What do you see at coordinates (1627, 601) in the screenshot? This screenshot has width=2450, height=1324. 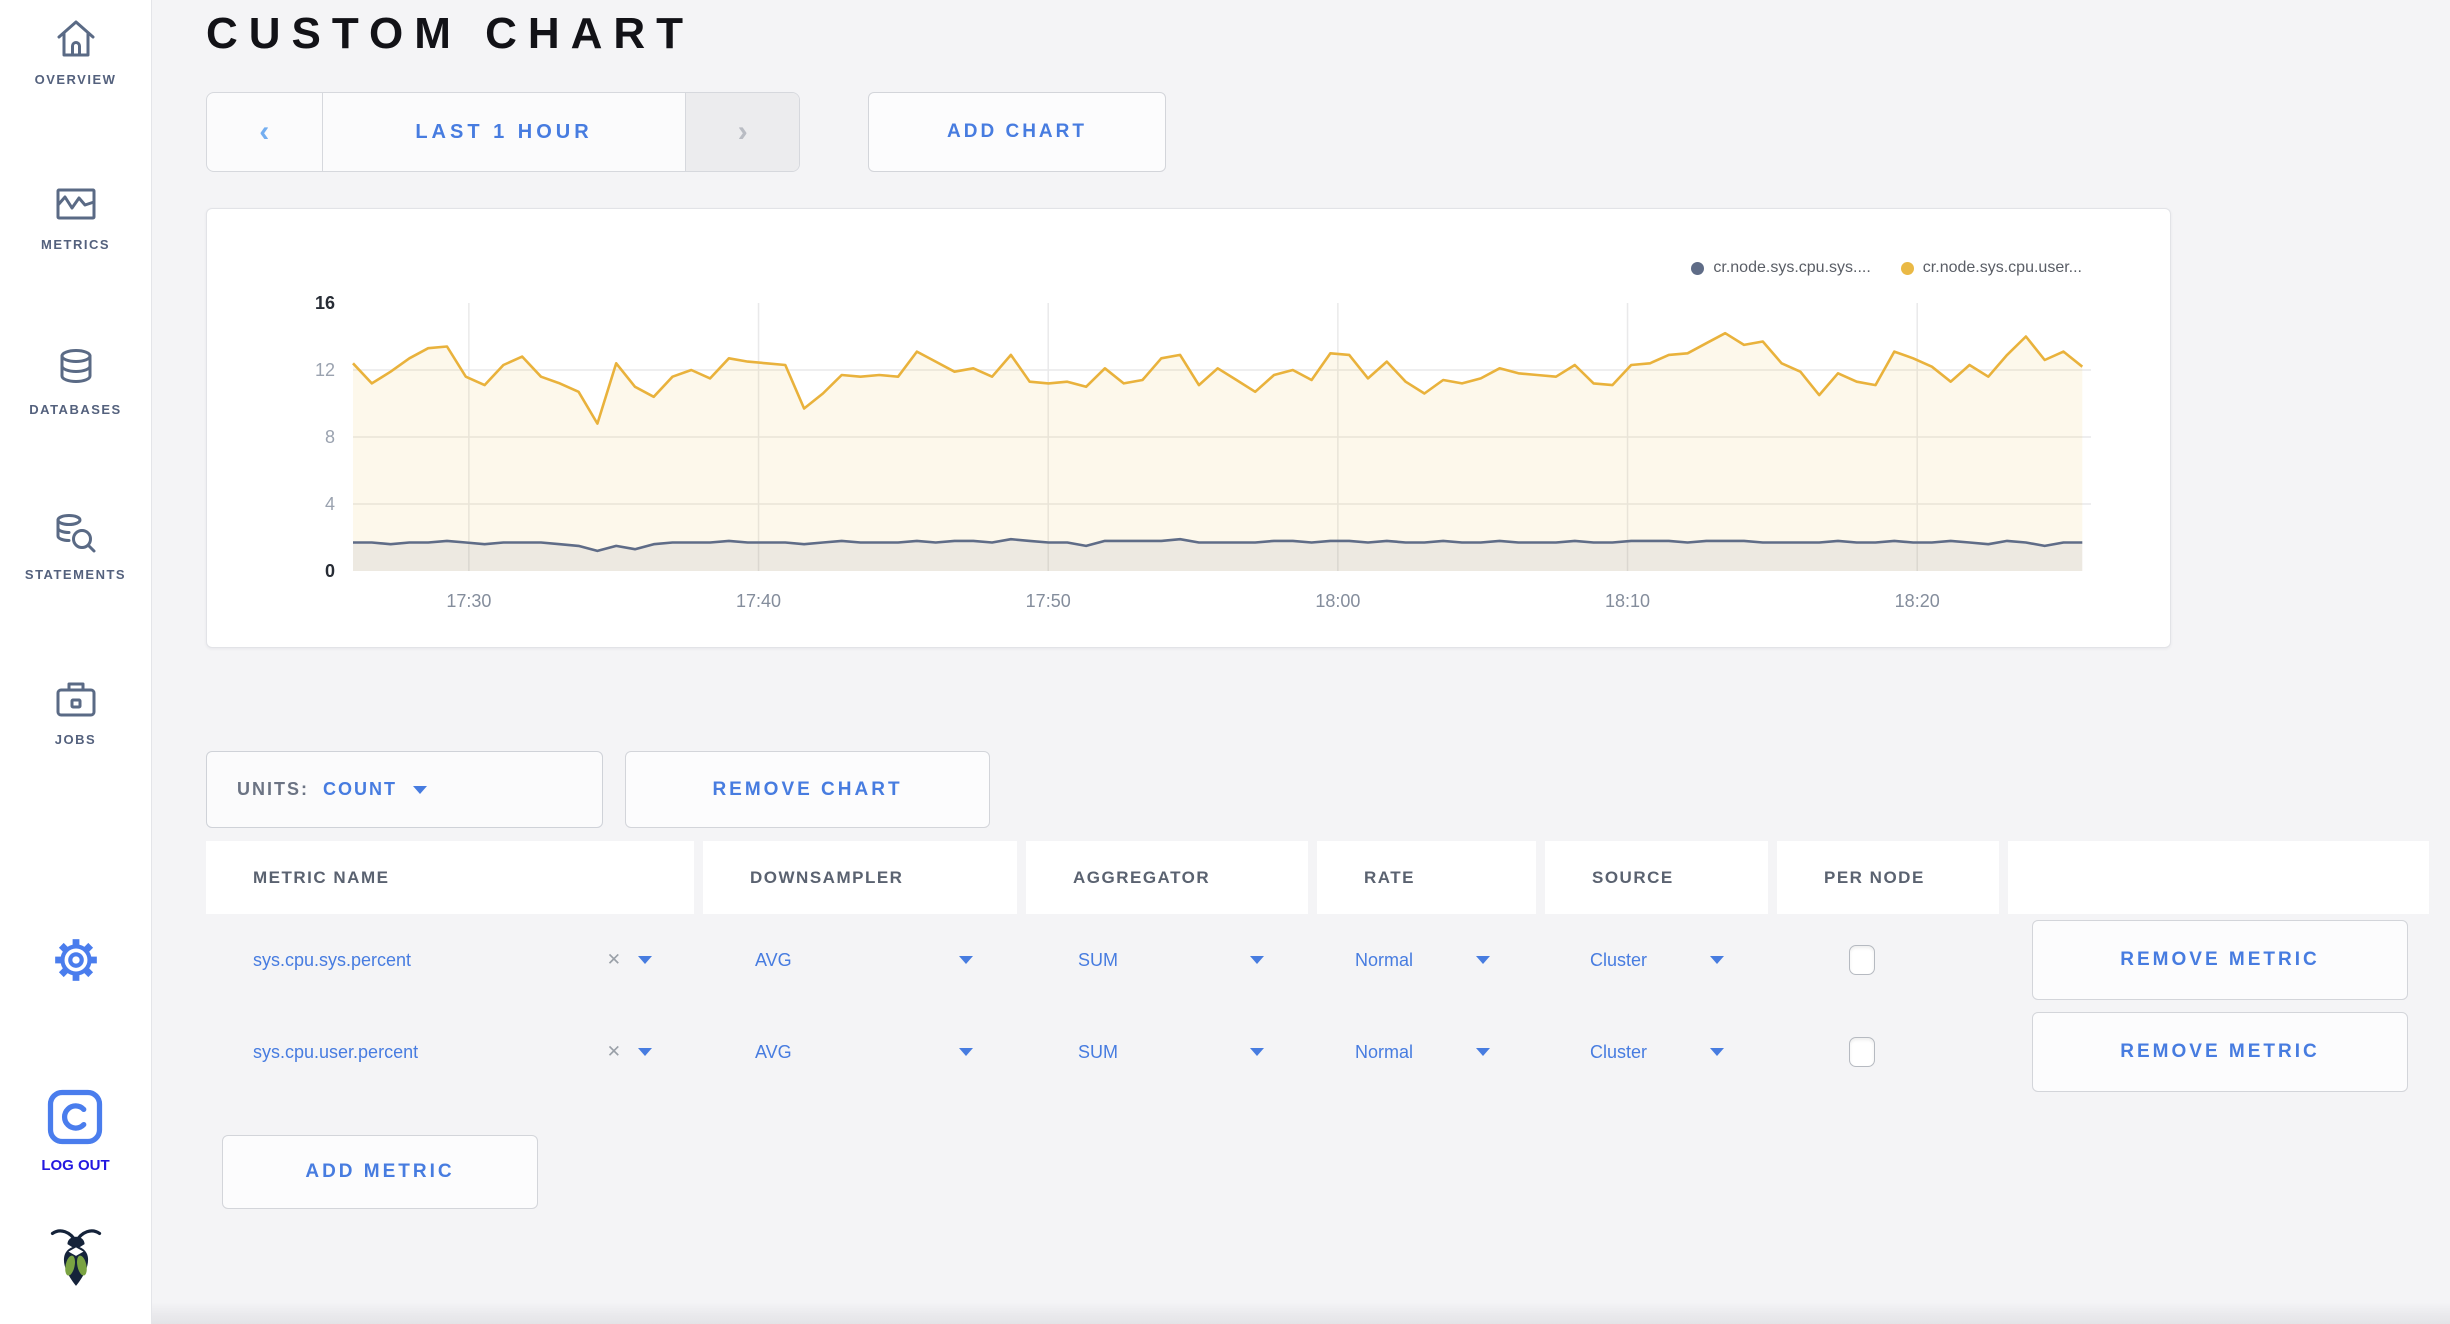 I see `svg-text: 18:10` at bounding box center [1627, 601].